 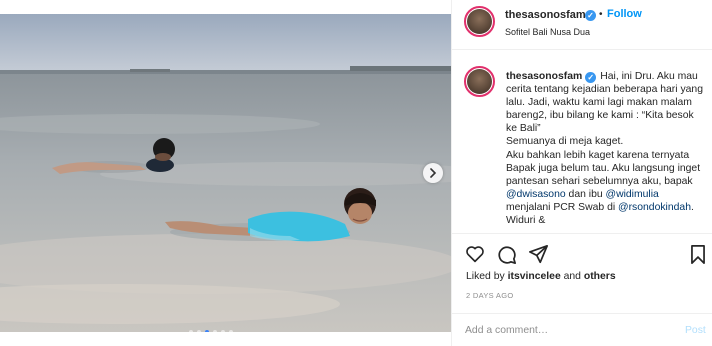 What do you see at coordinates (572, 276) in the screenshot?
I see `likes-middle: and` at bounding box center [572, 276].